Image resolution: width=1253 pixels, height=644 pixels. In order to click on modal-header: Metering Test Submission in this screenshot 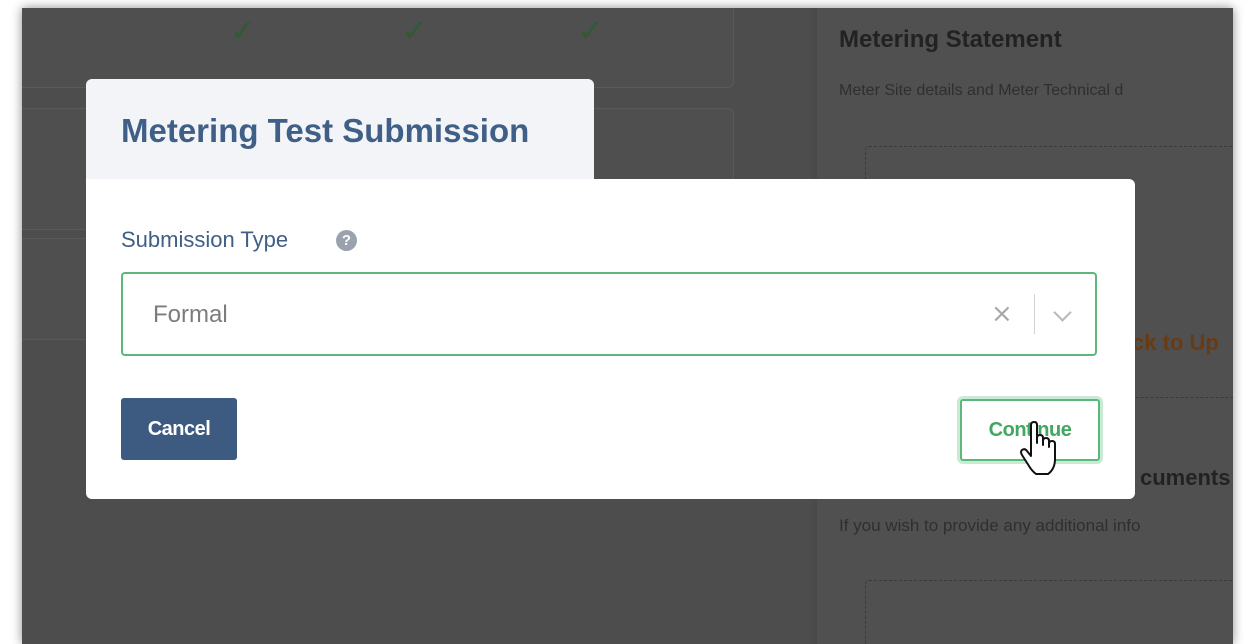, I will do `click(340, 133)`.